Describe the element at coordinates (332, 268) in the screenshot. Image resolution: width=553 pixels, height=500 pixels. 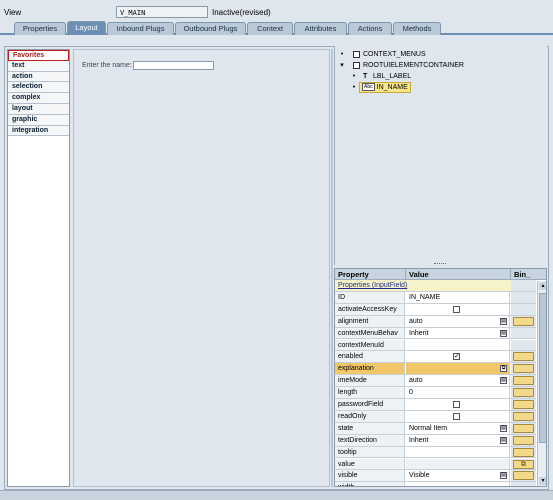
I see `vertical-splitter` at that location.